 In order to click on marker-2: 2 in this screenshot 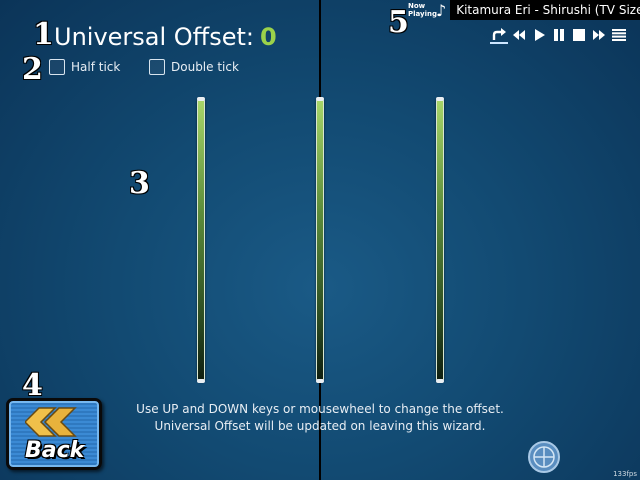, I will do `click(32, 69)`.